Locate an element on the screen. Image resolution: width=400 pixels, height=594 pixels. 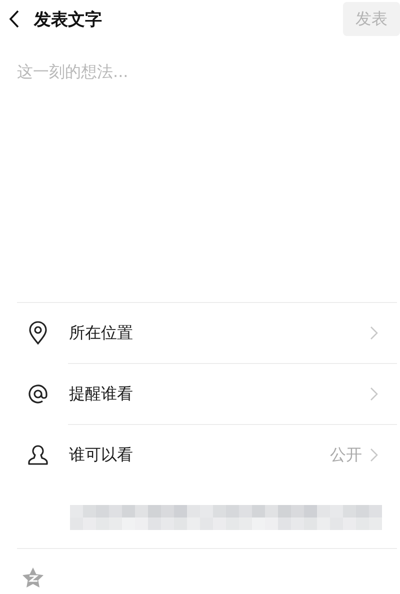
at-sign-icon is located at coordinates (38, 394).